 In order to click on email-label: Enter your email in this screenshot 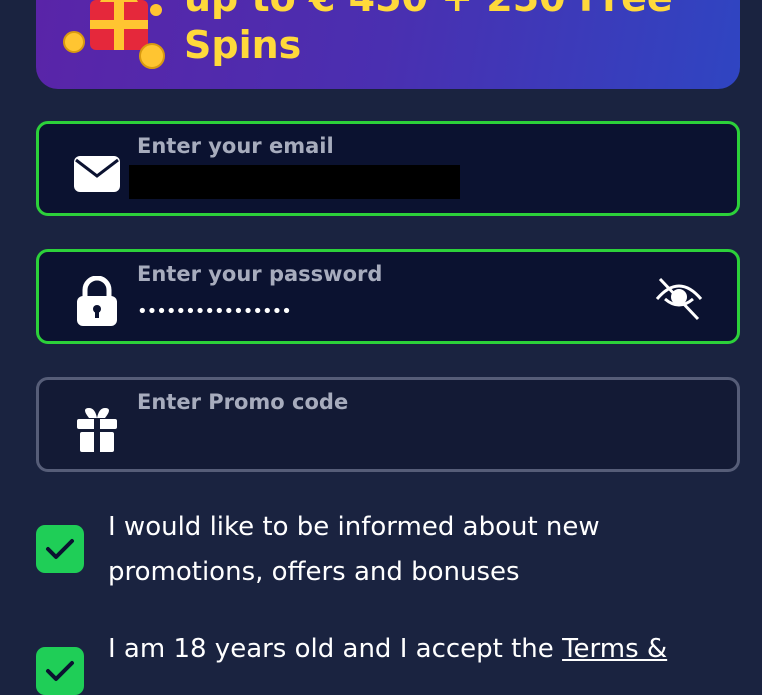, I will do `click(235, 146)`.